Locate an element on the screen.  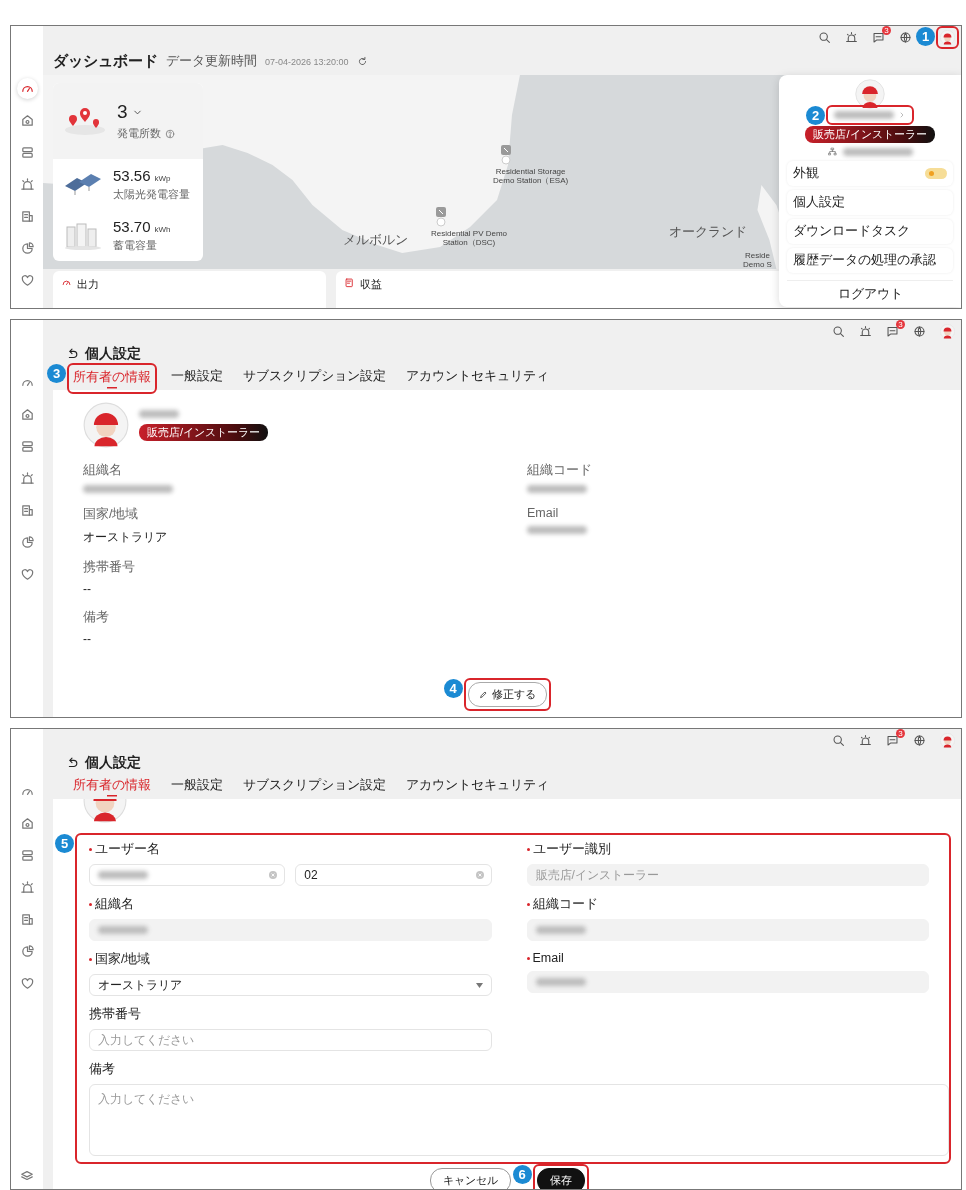
role-tag: 販売店/インストーラー is located at coordinates (870, 134).